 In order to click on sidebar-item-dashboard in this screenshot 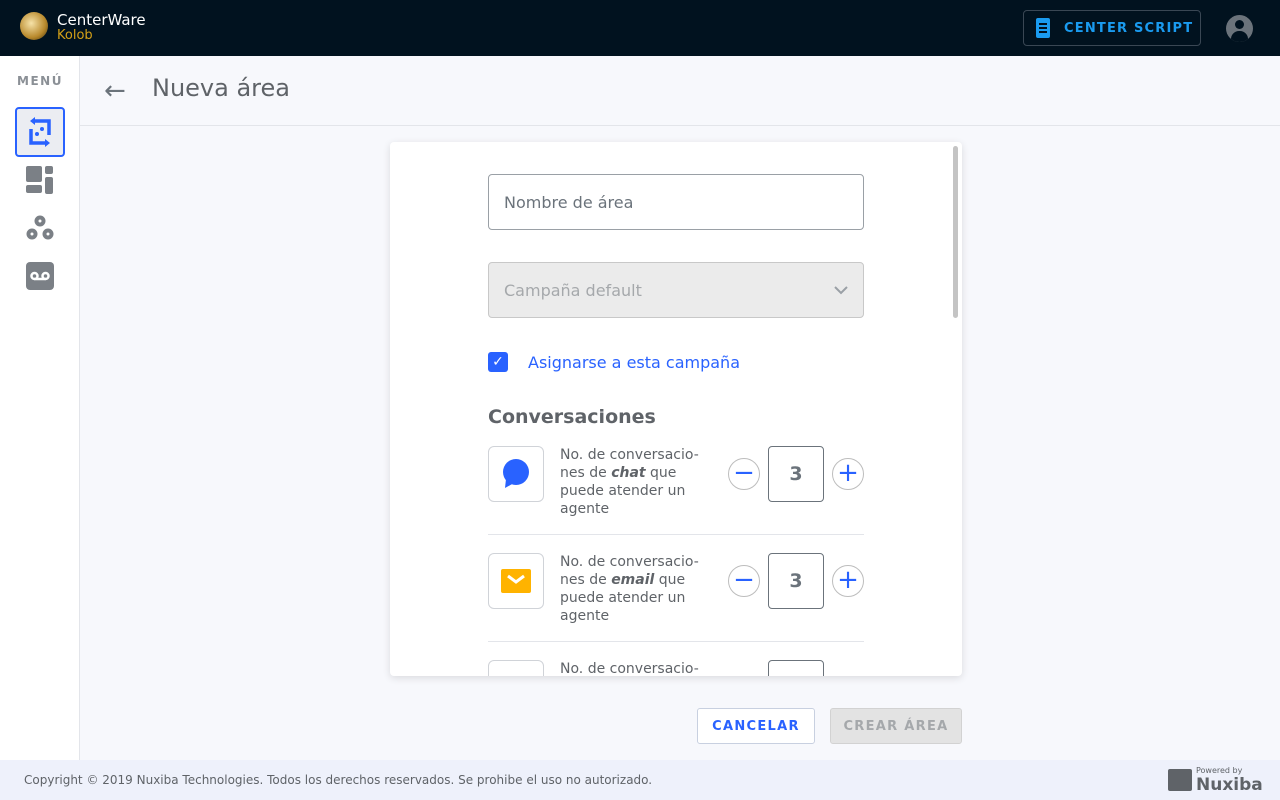, I will do `click(40, 180)`.